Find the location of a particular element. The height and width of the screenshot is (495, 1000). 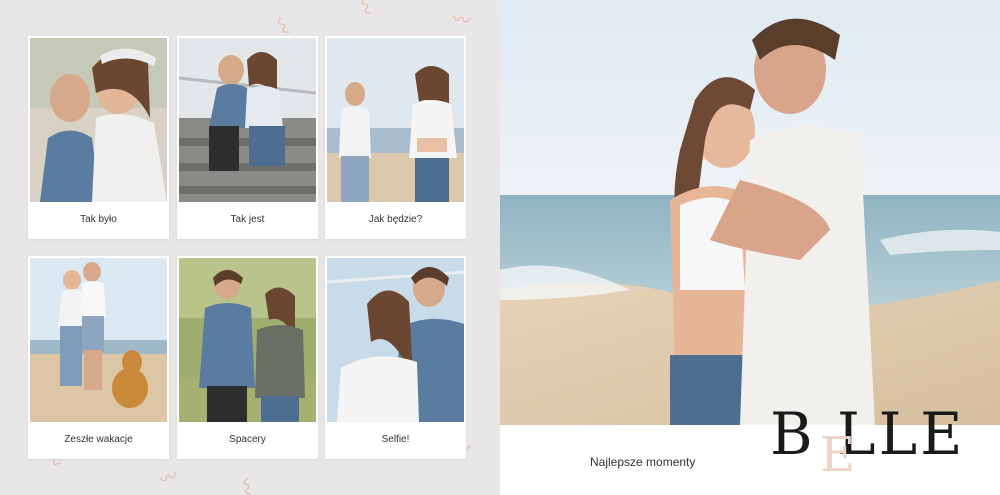

polaroid-caption: Tak było is located at coordinates (98, 219).